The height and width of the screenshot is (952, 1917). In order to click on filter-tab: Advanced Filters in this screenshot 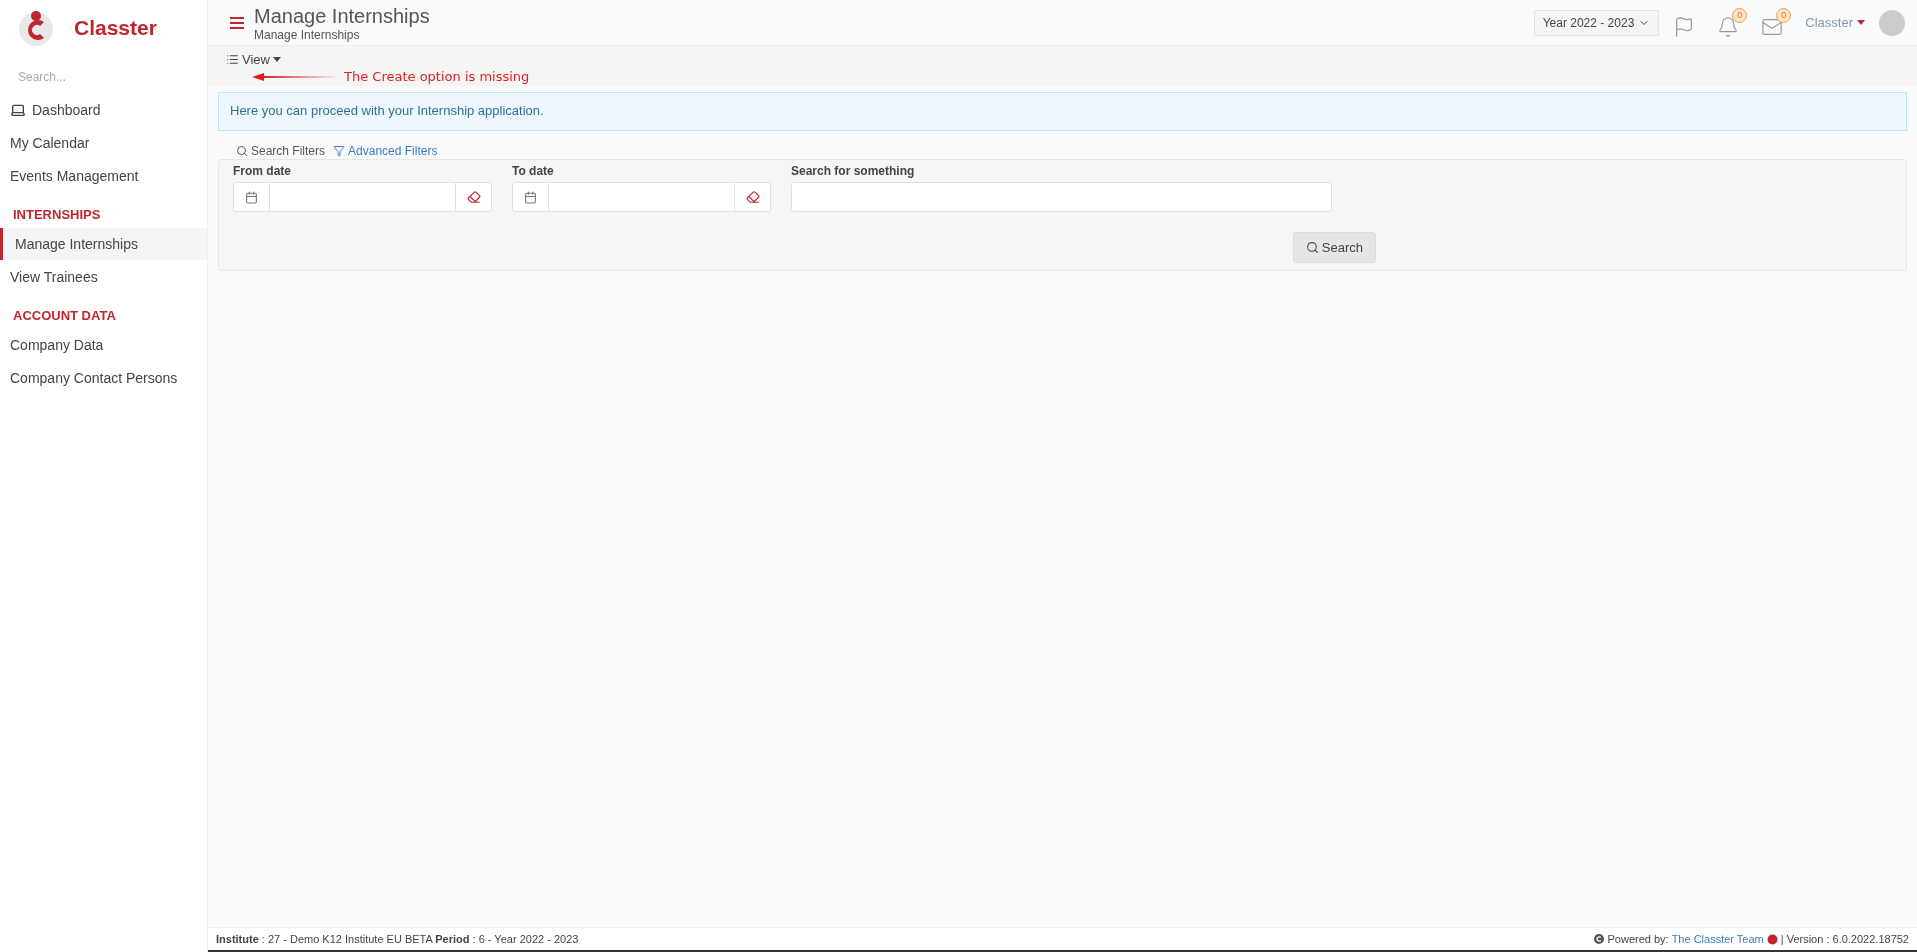, I will do `click(385, 151)`.